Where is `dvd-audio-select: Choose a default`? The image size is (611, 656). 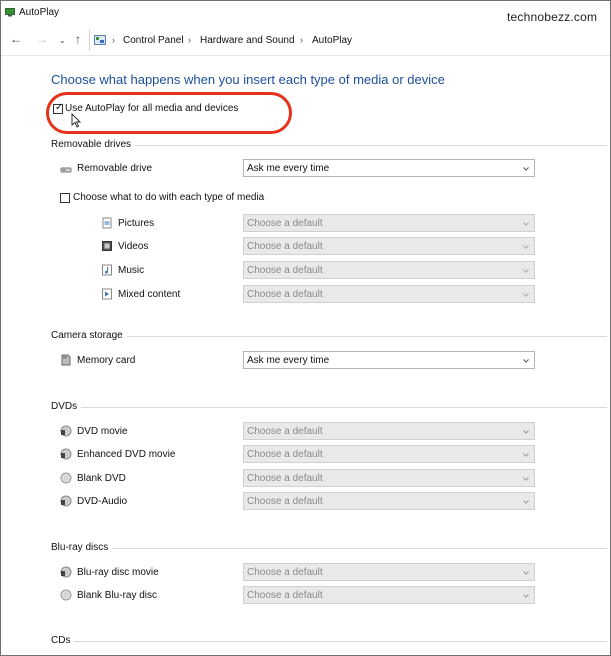 dvd-audio-select: Choose a default is located at coordinates (389, 501).